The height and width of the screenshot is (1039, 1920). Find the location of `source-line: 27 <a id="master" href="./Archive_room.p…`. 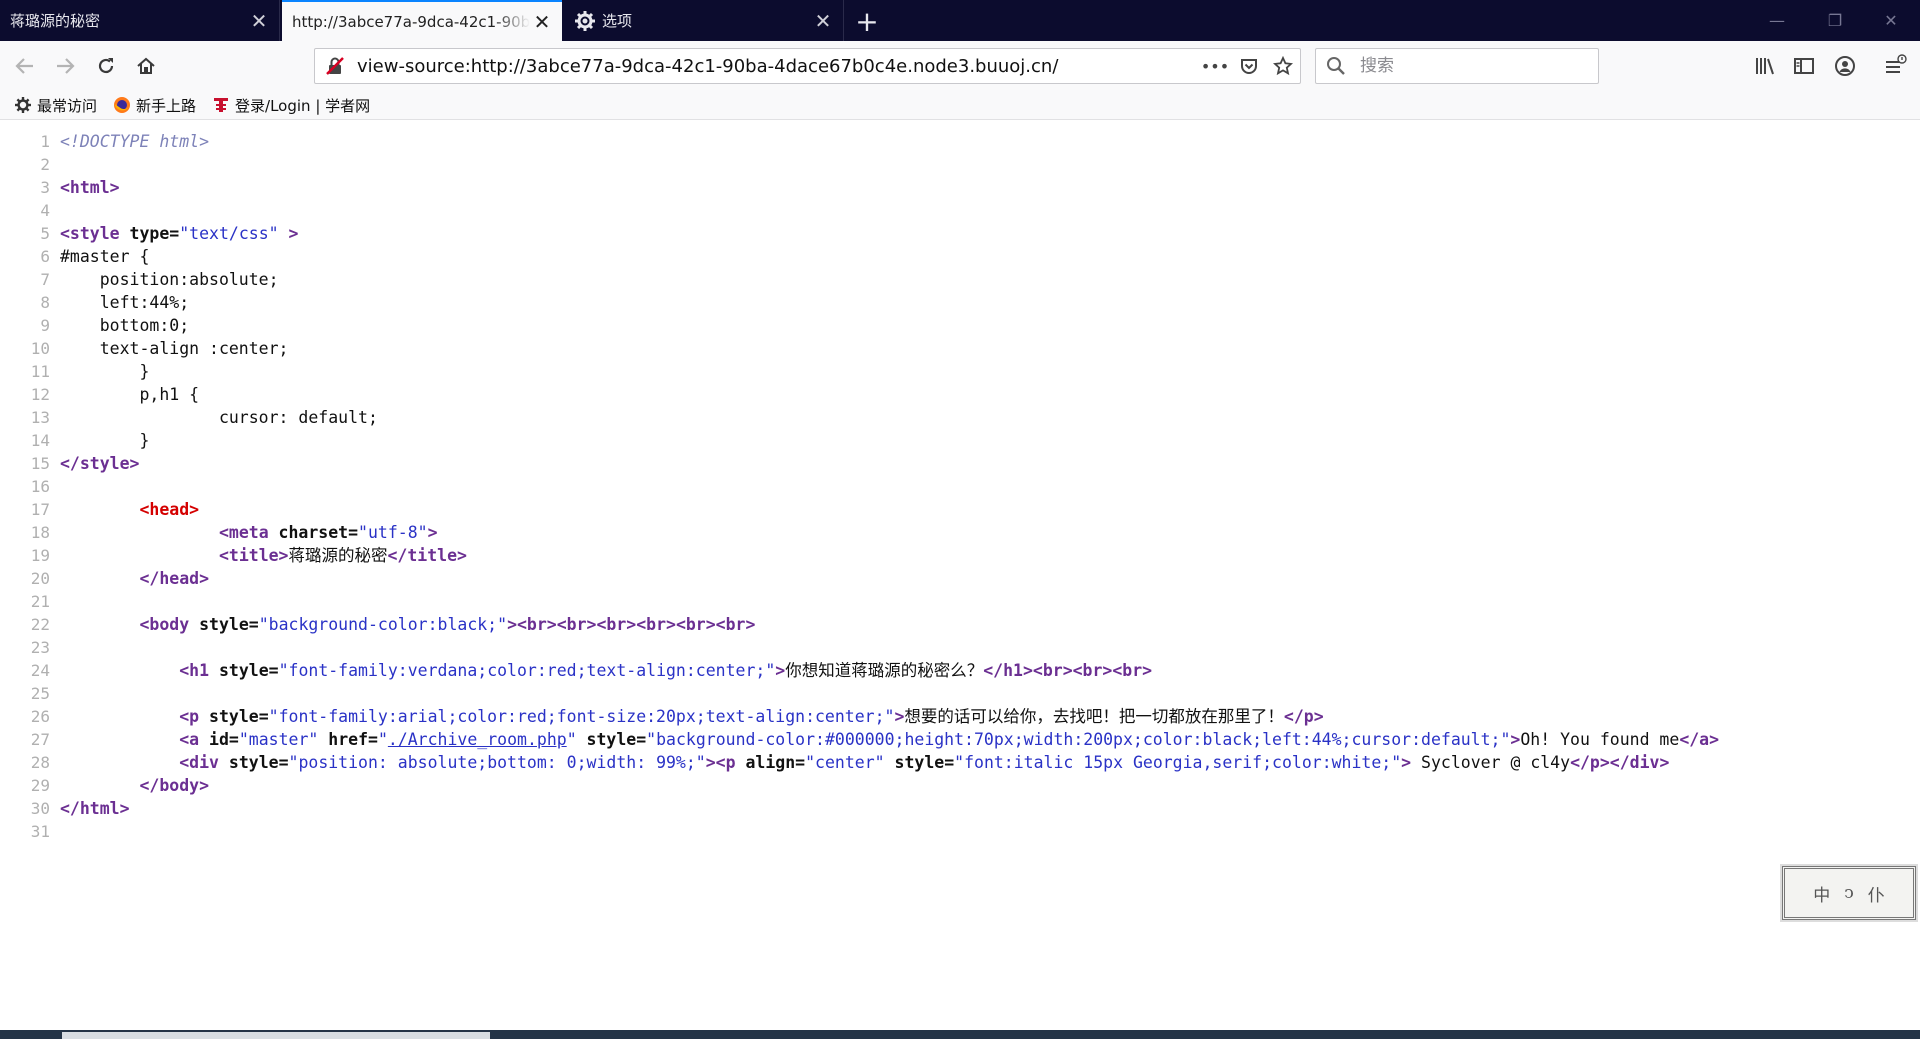

source-line: 27 <a id="master" href="./Archive_room.p… is located at coordinates (875, 739).